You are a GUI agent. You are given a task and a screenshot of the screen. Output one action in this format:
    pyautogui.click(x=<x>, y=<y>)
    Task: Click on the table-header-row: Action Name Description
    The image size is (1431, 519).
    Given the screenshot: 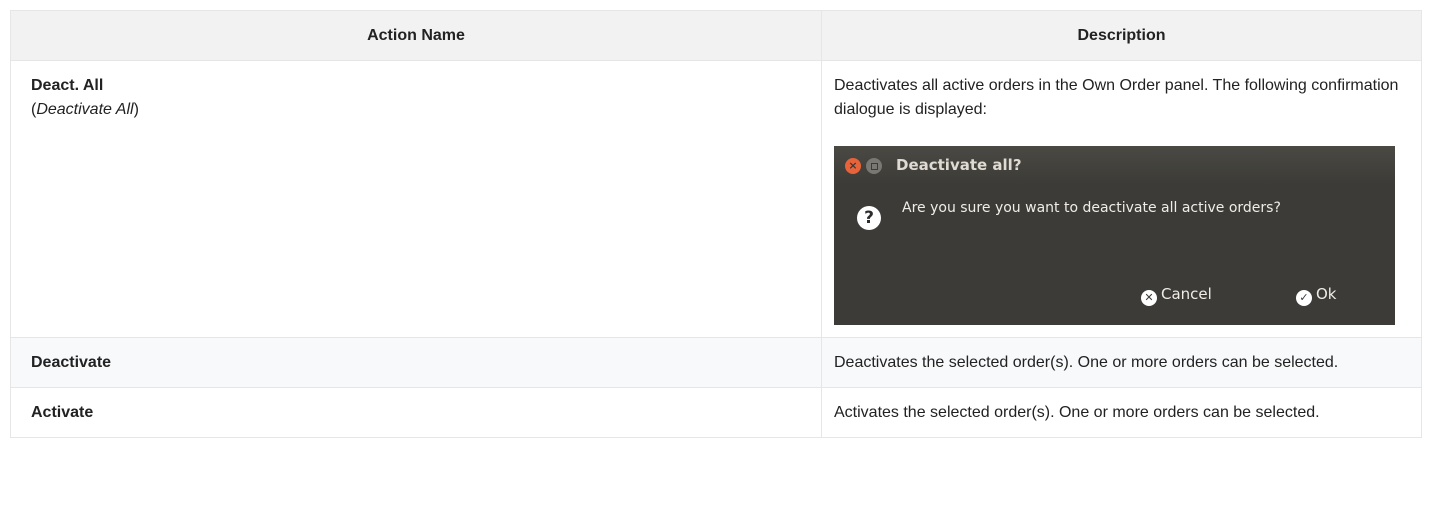 What is the action you would take?
    pyautogui.click(x=716, y=35)
    